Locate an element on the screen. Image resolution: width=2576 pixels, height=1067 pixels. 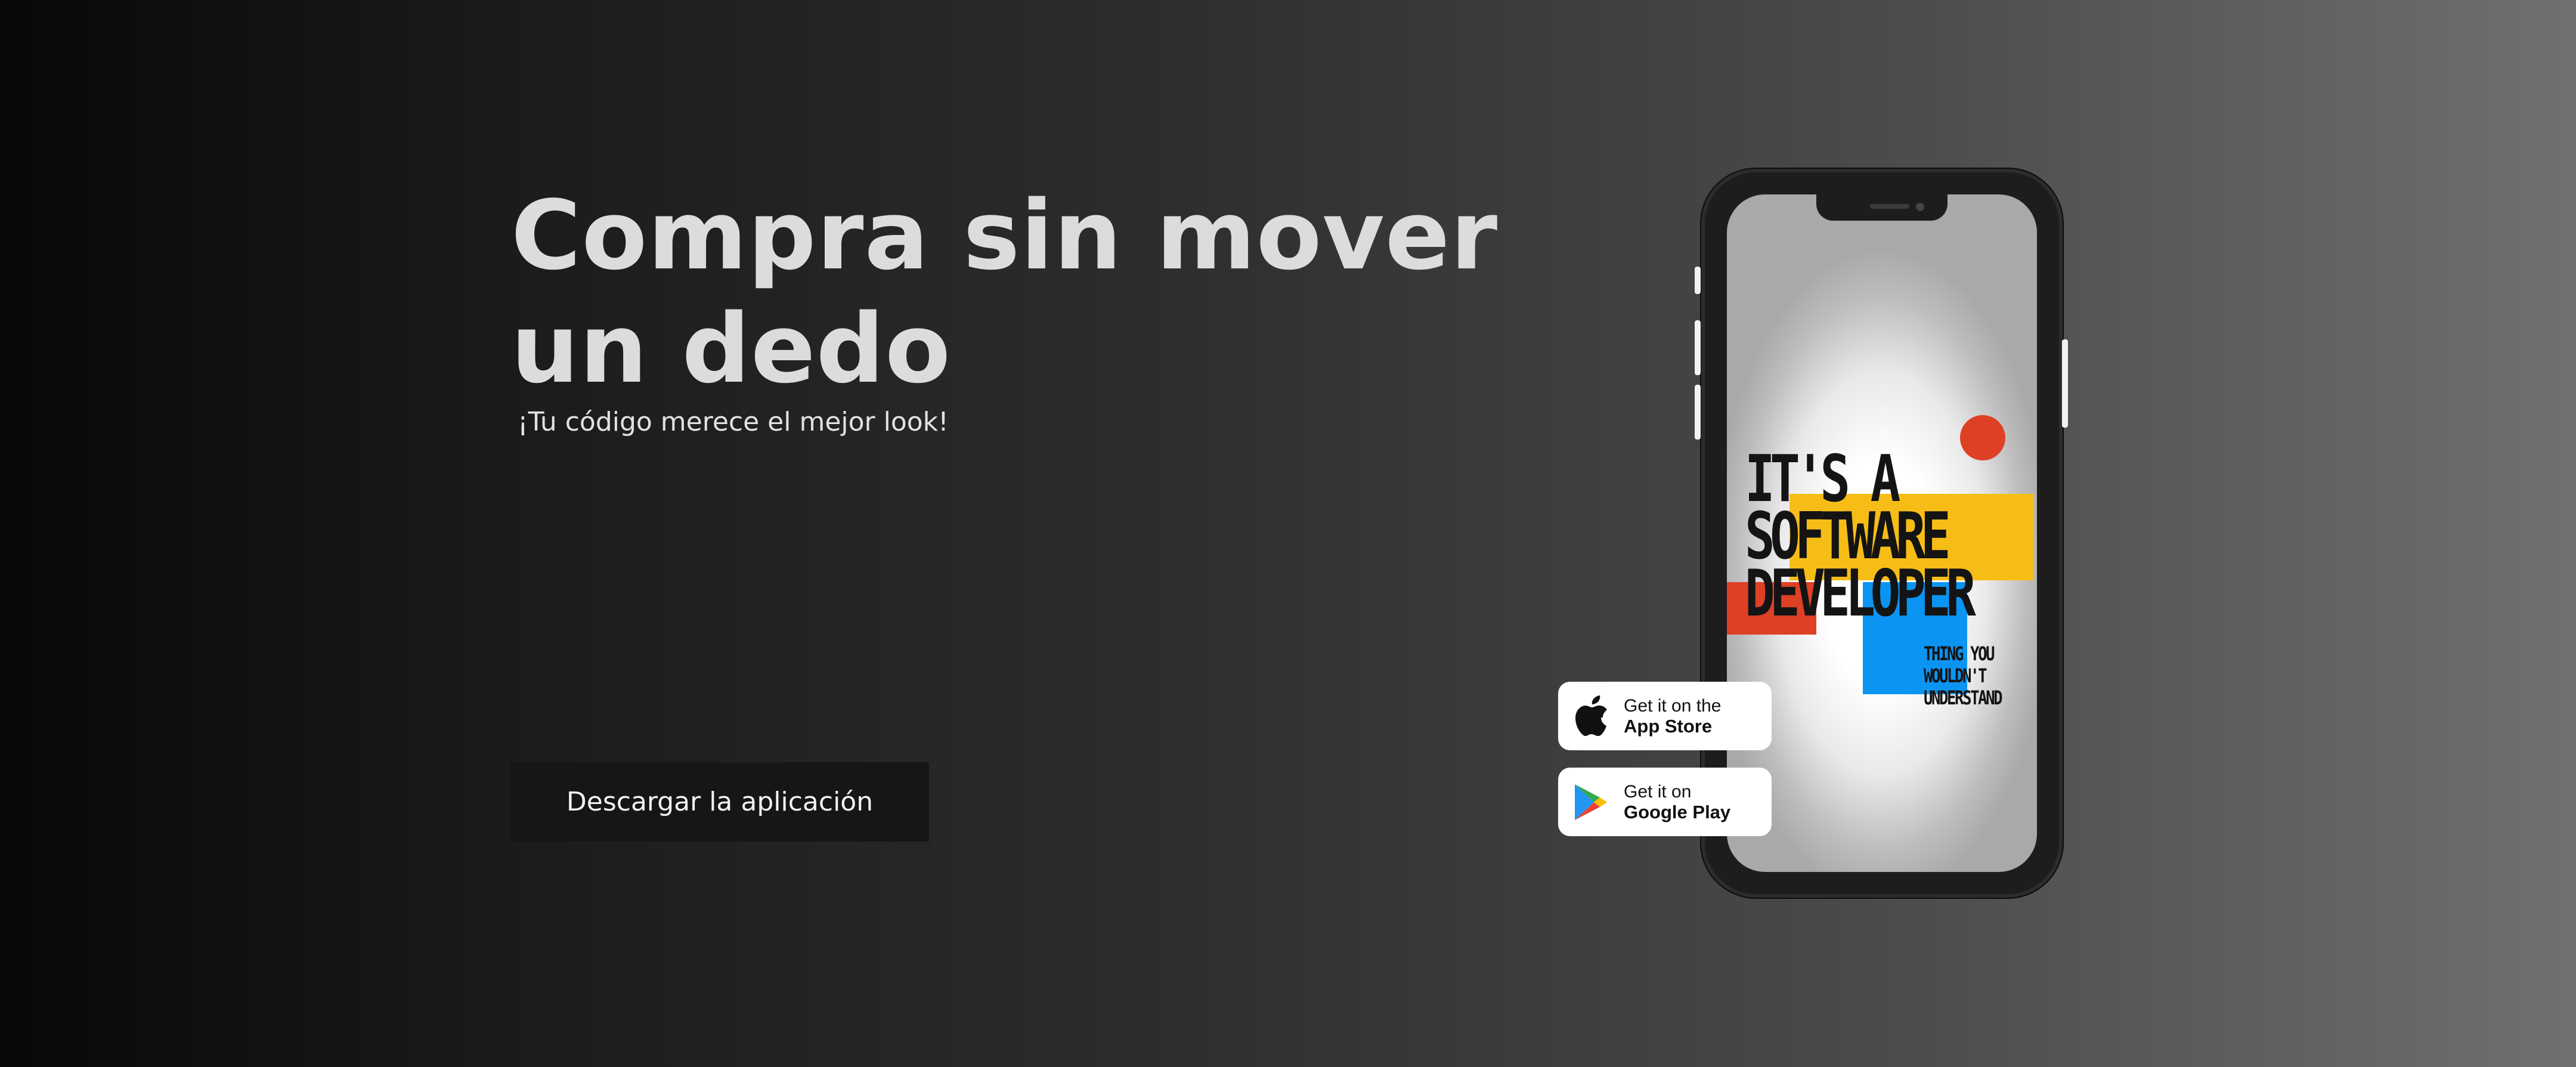
phone-power-button is located at coordinates (2065, 384).